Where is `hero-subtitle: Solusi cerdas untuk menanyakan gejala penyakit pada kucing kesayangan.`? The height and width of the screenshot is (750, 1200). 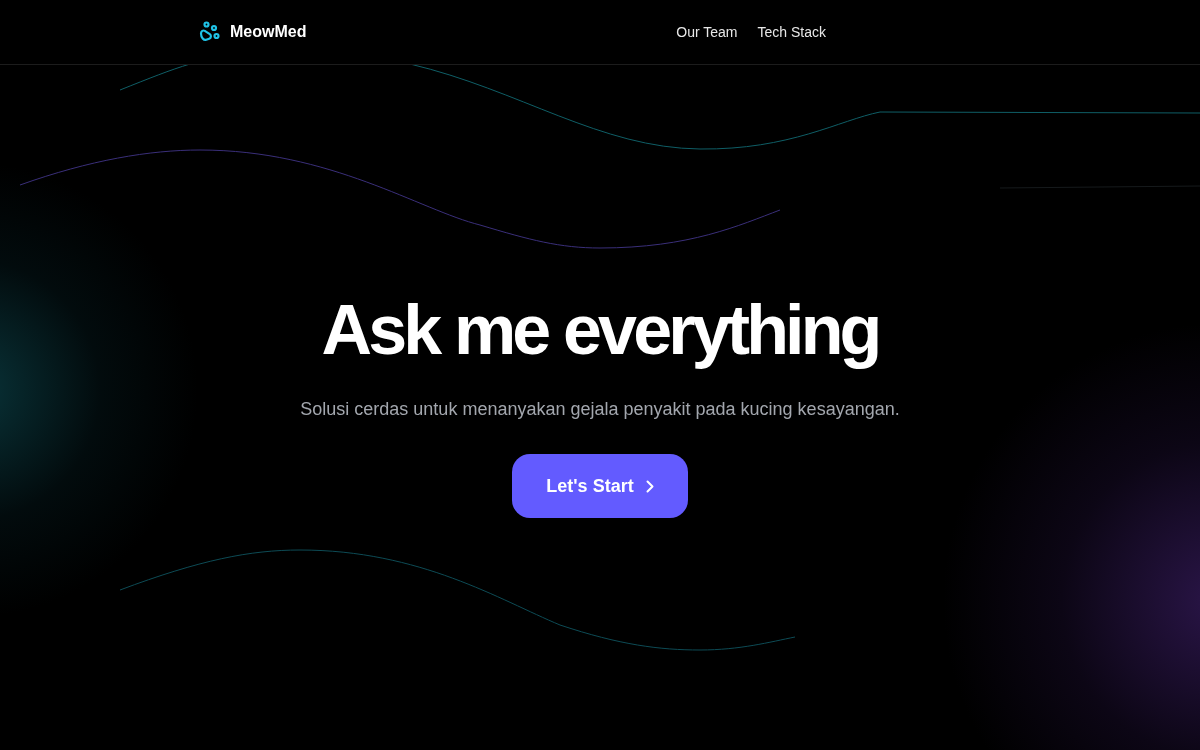 hero-subtitle: Solusi cerdas untuk menanyakan gejala penyakit pada kucing kesayangan. is located at coordinates (600, 409).